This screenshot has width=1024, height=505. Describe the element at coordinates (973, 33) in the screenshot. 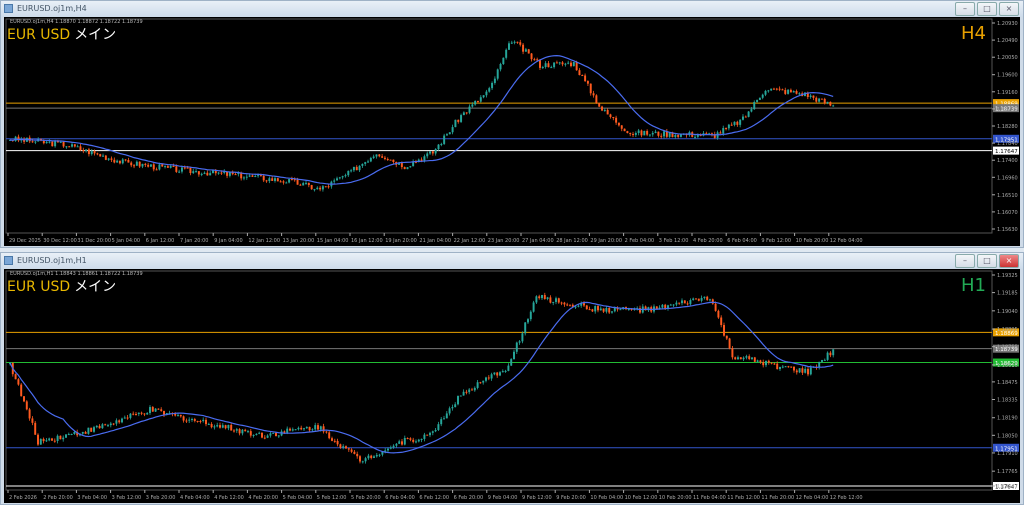

I see `timeframe-label: H4` at that location.